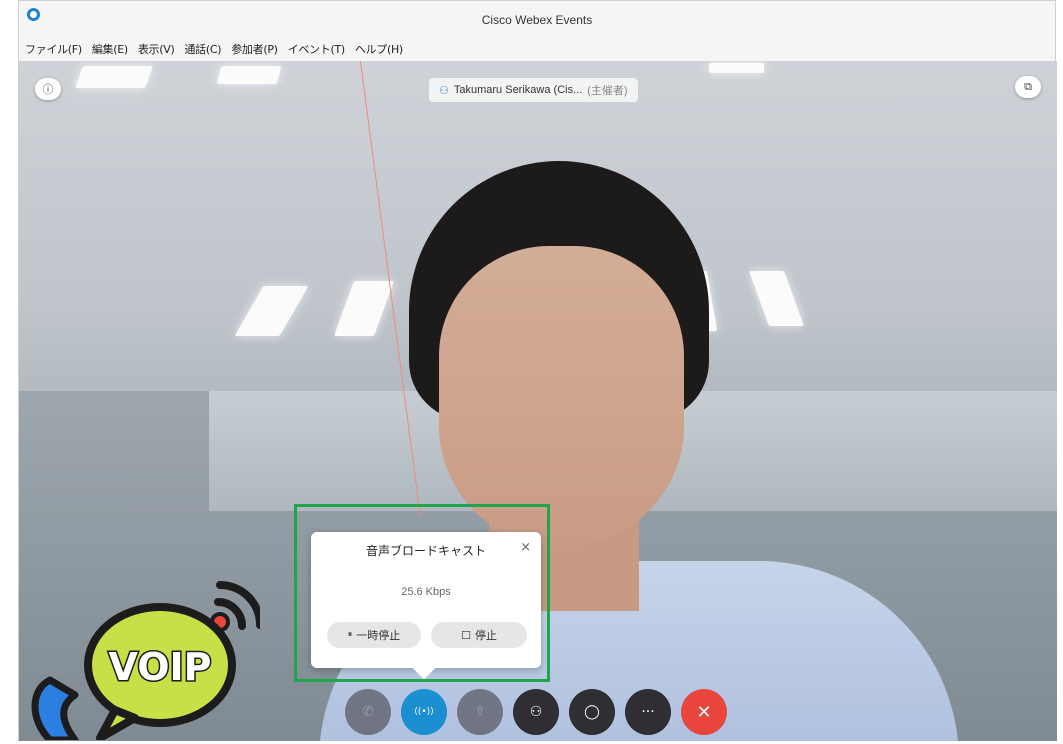 This screenshot has height=744, width=1063. I want to click on phone-icon: ✆, so click(368, 712).